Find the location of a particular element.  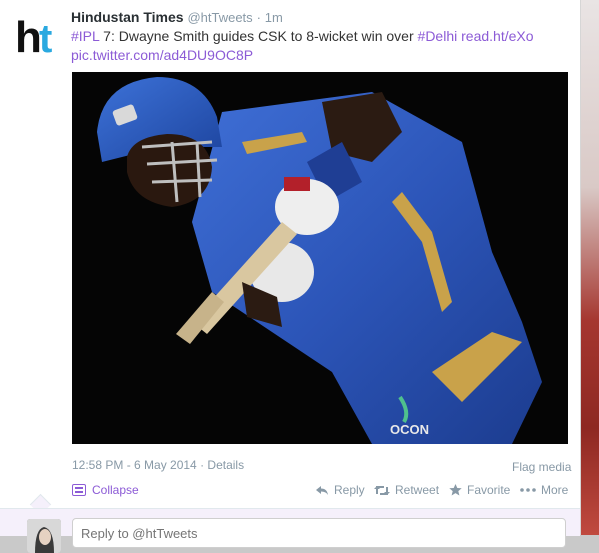

reply-icon is located at coordinates (322, 490).